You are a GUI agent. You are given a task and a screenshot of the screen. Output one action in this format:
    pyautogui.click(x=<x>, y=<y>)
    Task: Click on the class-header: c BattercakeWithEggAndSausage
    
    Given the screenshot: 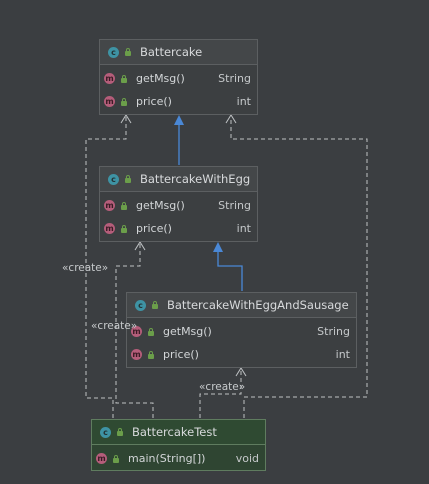 What is the action you would take?
    pyautogui.click(x=241, y=305)
    